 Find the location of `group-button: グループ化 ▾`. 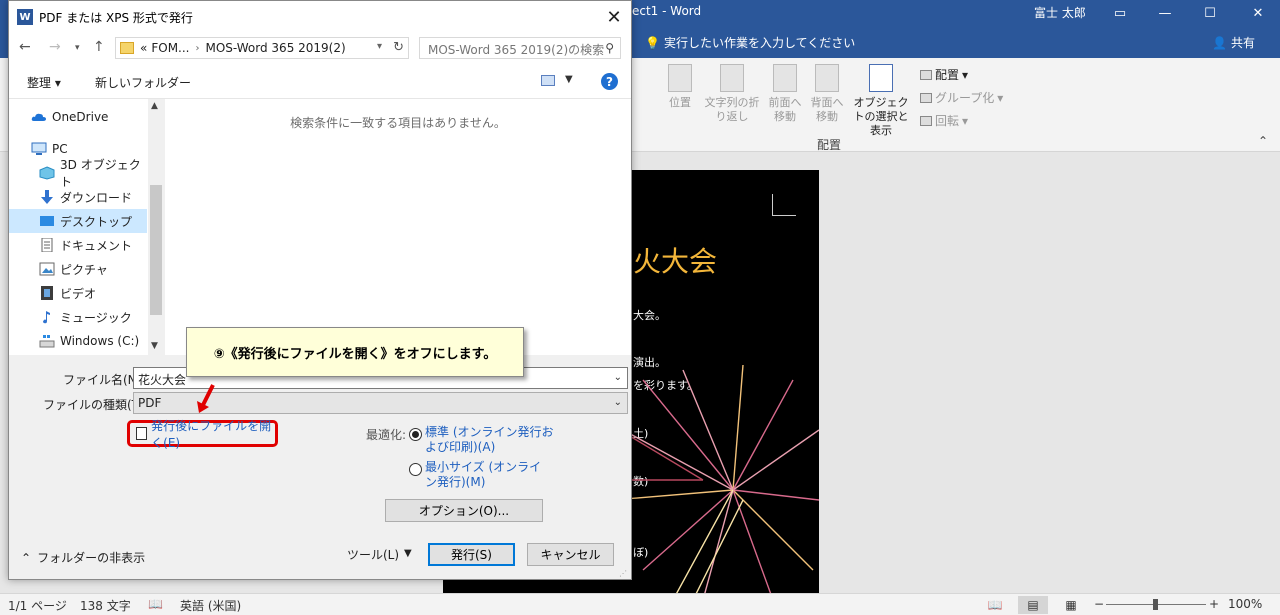

group-button: グループ化 ▾ is located at coordinates (961, 97).